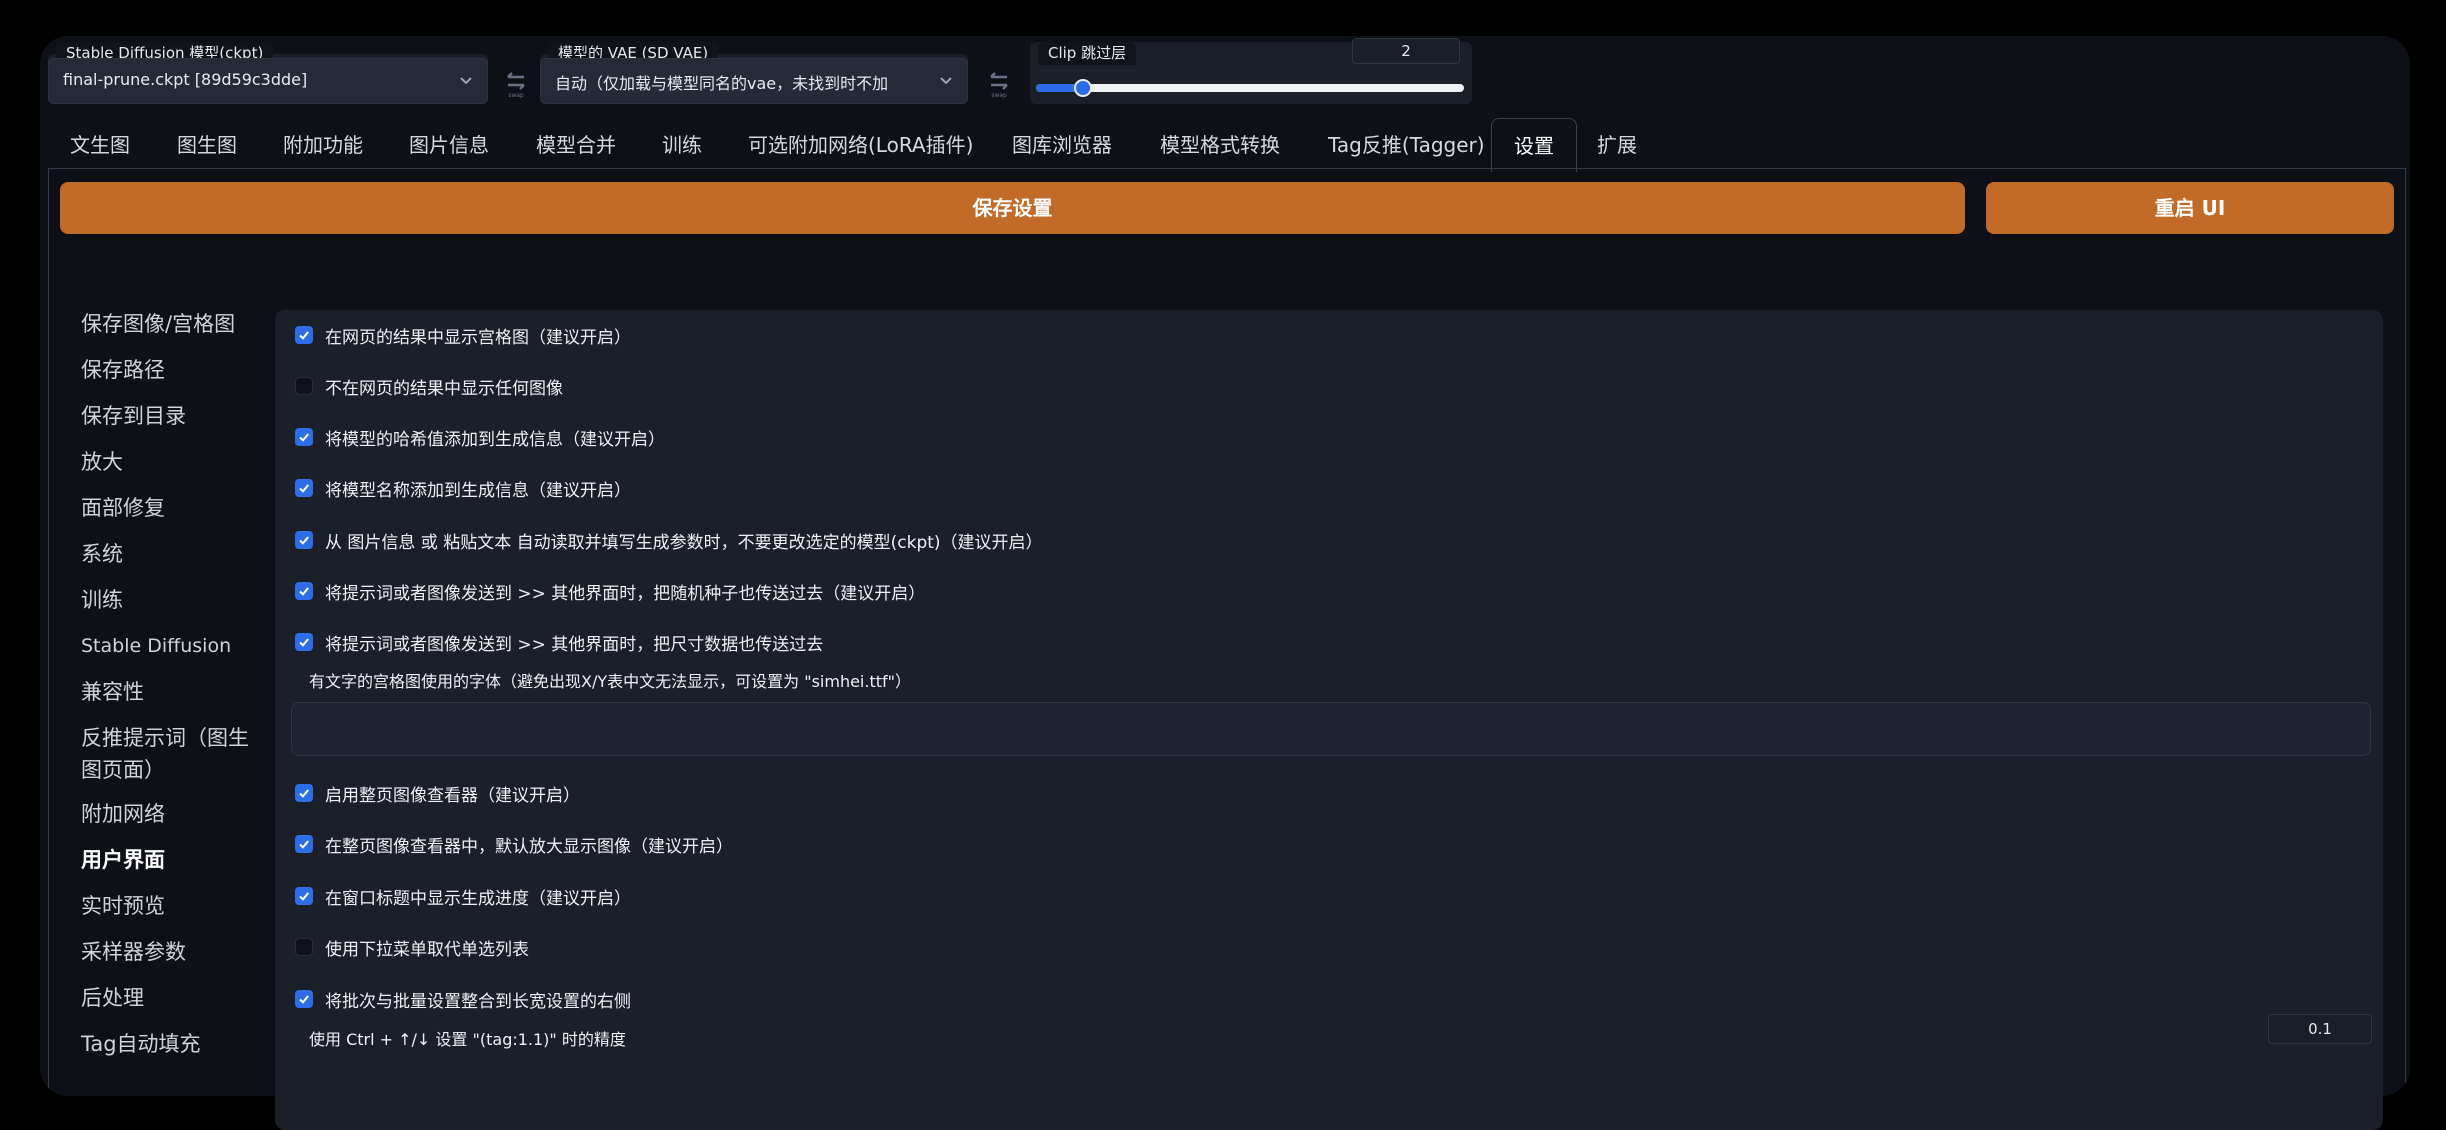  Describe the element at coordinates (576, 145) in the screenshot. I see `tab-model-merge: 模型合并` at that location.